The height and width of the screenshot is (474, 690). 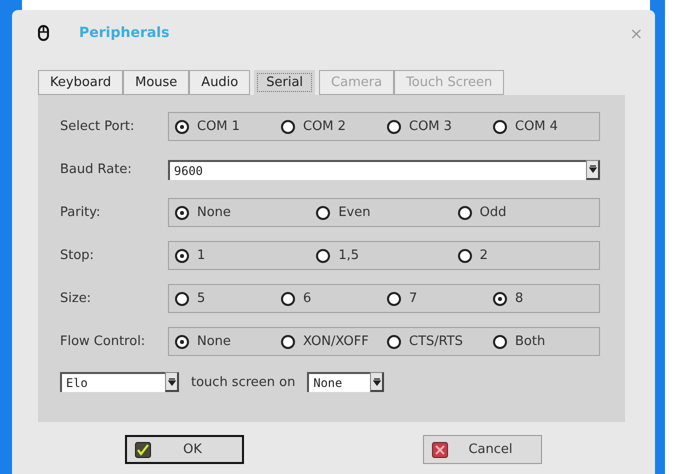 What do you see at coordinates (493, 212) in the screenshot?
I see `option-label: Odd` at bounding box center [493, 212].